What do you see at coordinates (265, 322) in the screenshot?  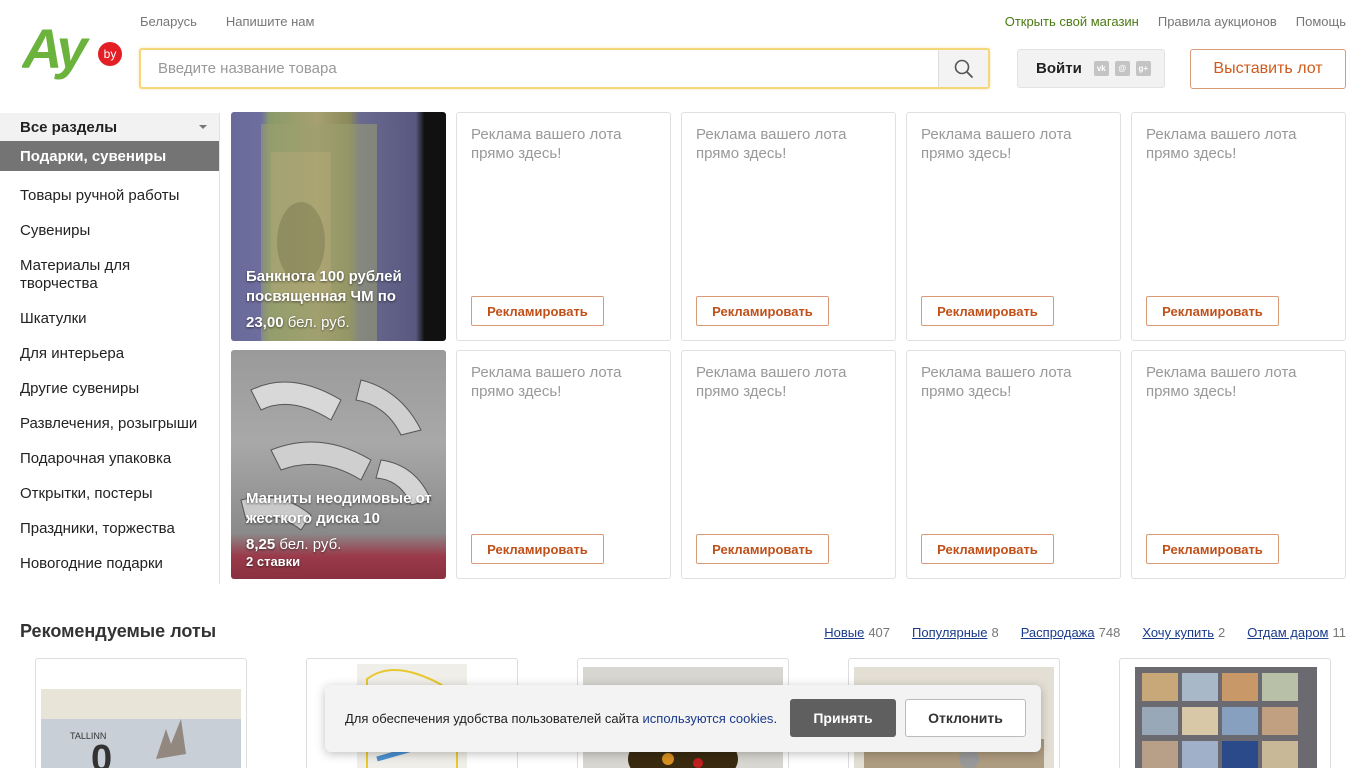 I see `lot-price-value: 23,00` at bounding box center [265, 322].